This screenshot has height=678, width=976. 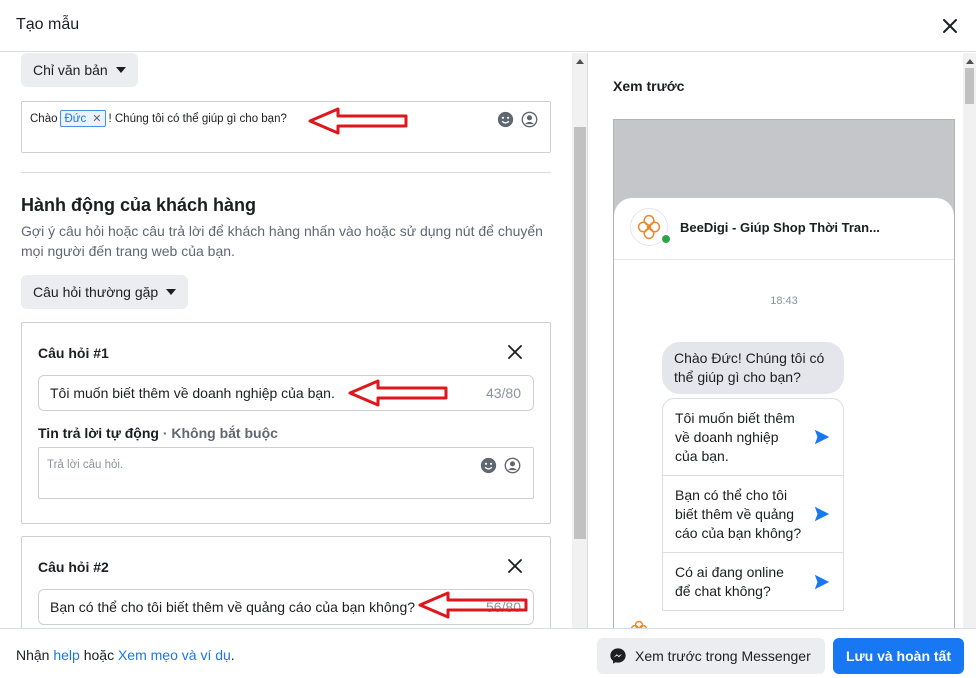 I want to click on messenger-icon, so click(x=618, y=656).